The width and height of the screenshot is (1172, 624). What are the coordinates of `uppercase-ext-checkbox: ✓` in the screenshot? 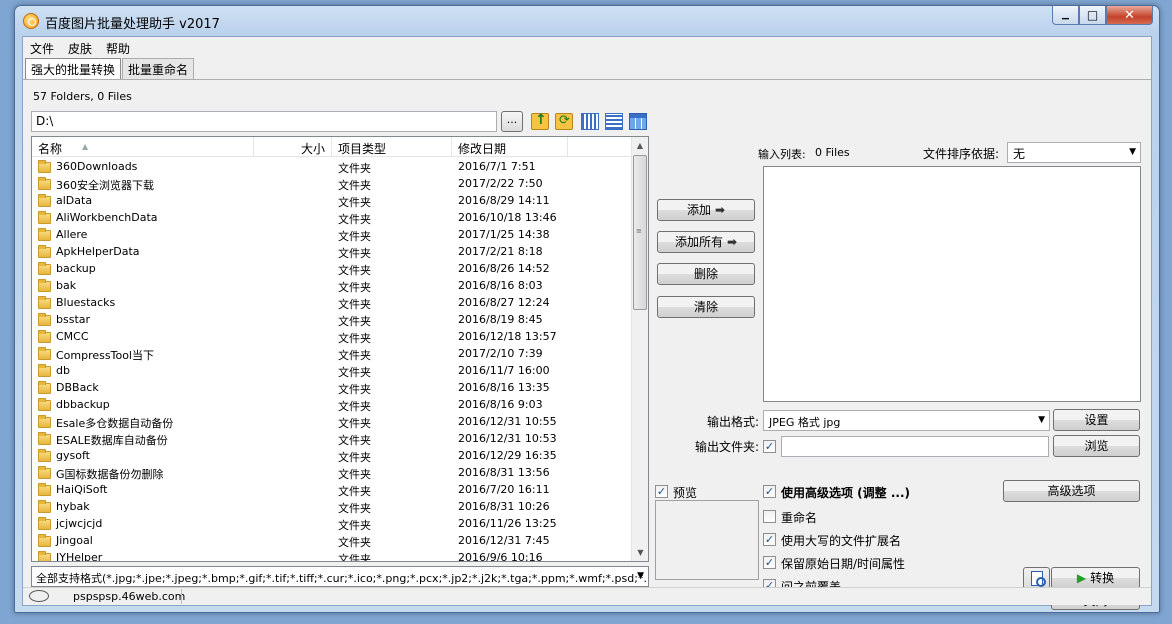 It's located at (769, 539).